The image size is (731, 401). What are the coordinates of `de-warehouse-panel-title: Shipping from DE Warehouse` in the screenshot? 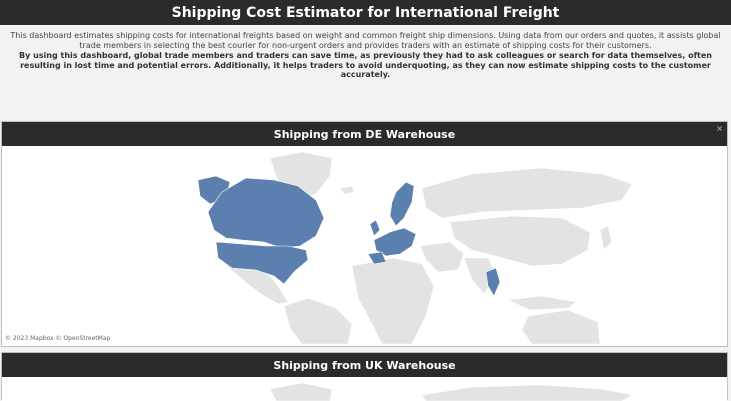 It's located at (364, 134).